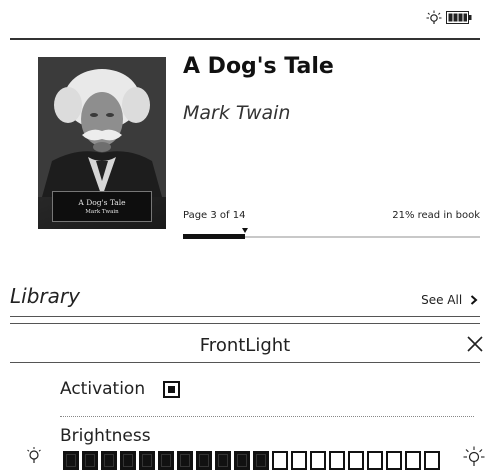 The height and width of the screenshot is (470, 490). I want to click on activation-checkbox-fill, so click(171, 389).